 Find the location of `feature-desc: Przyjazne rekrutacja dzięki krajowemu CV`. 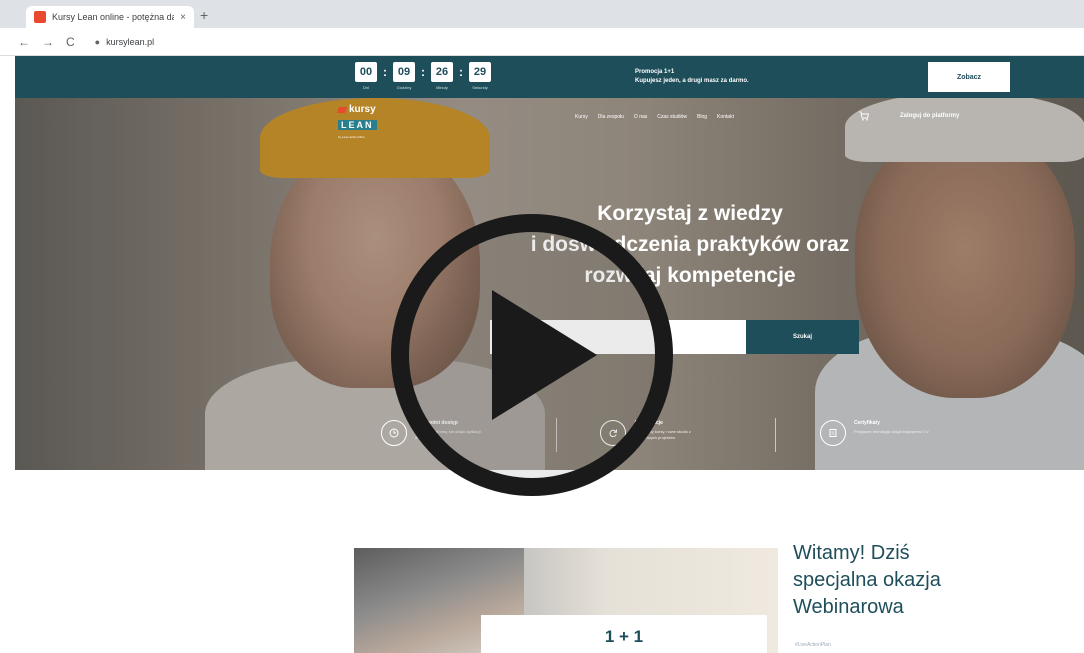

feature-desc: Przyjazne rekrutacja dzięki krajowemu CV is located at coordinates (891, 431).